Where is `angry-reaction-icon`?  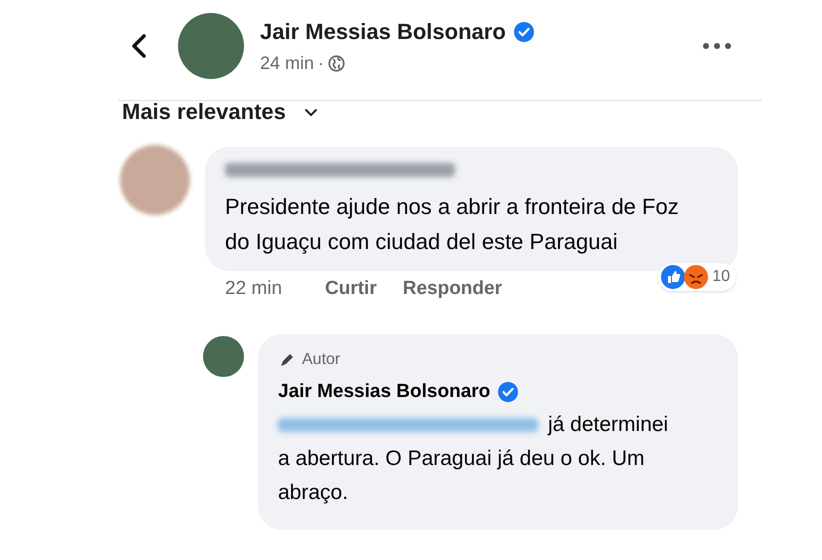 angry-reaction-icon is located at coordinates (696, 277).